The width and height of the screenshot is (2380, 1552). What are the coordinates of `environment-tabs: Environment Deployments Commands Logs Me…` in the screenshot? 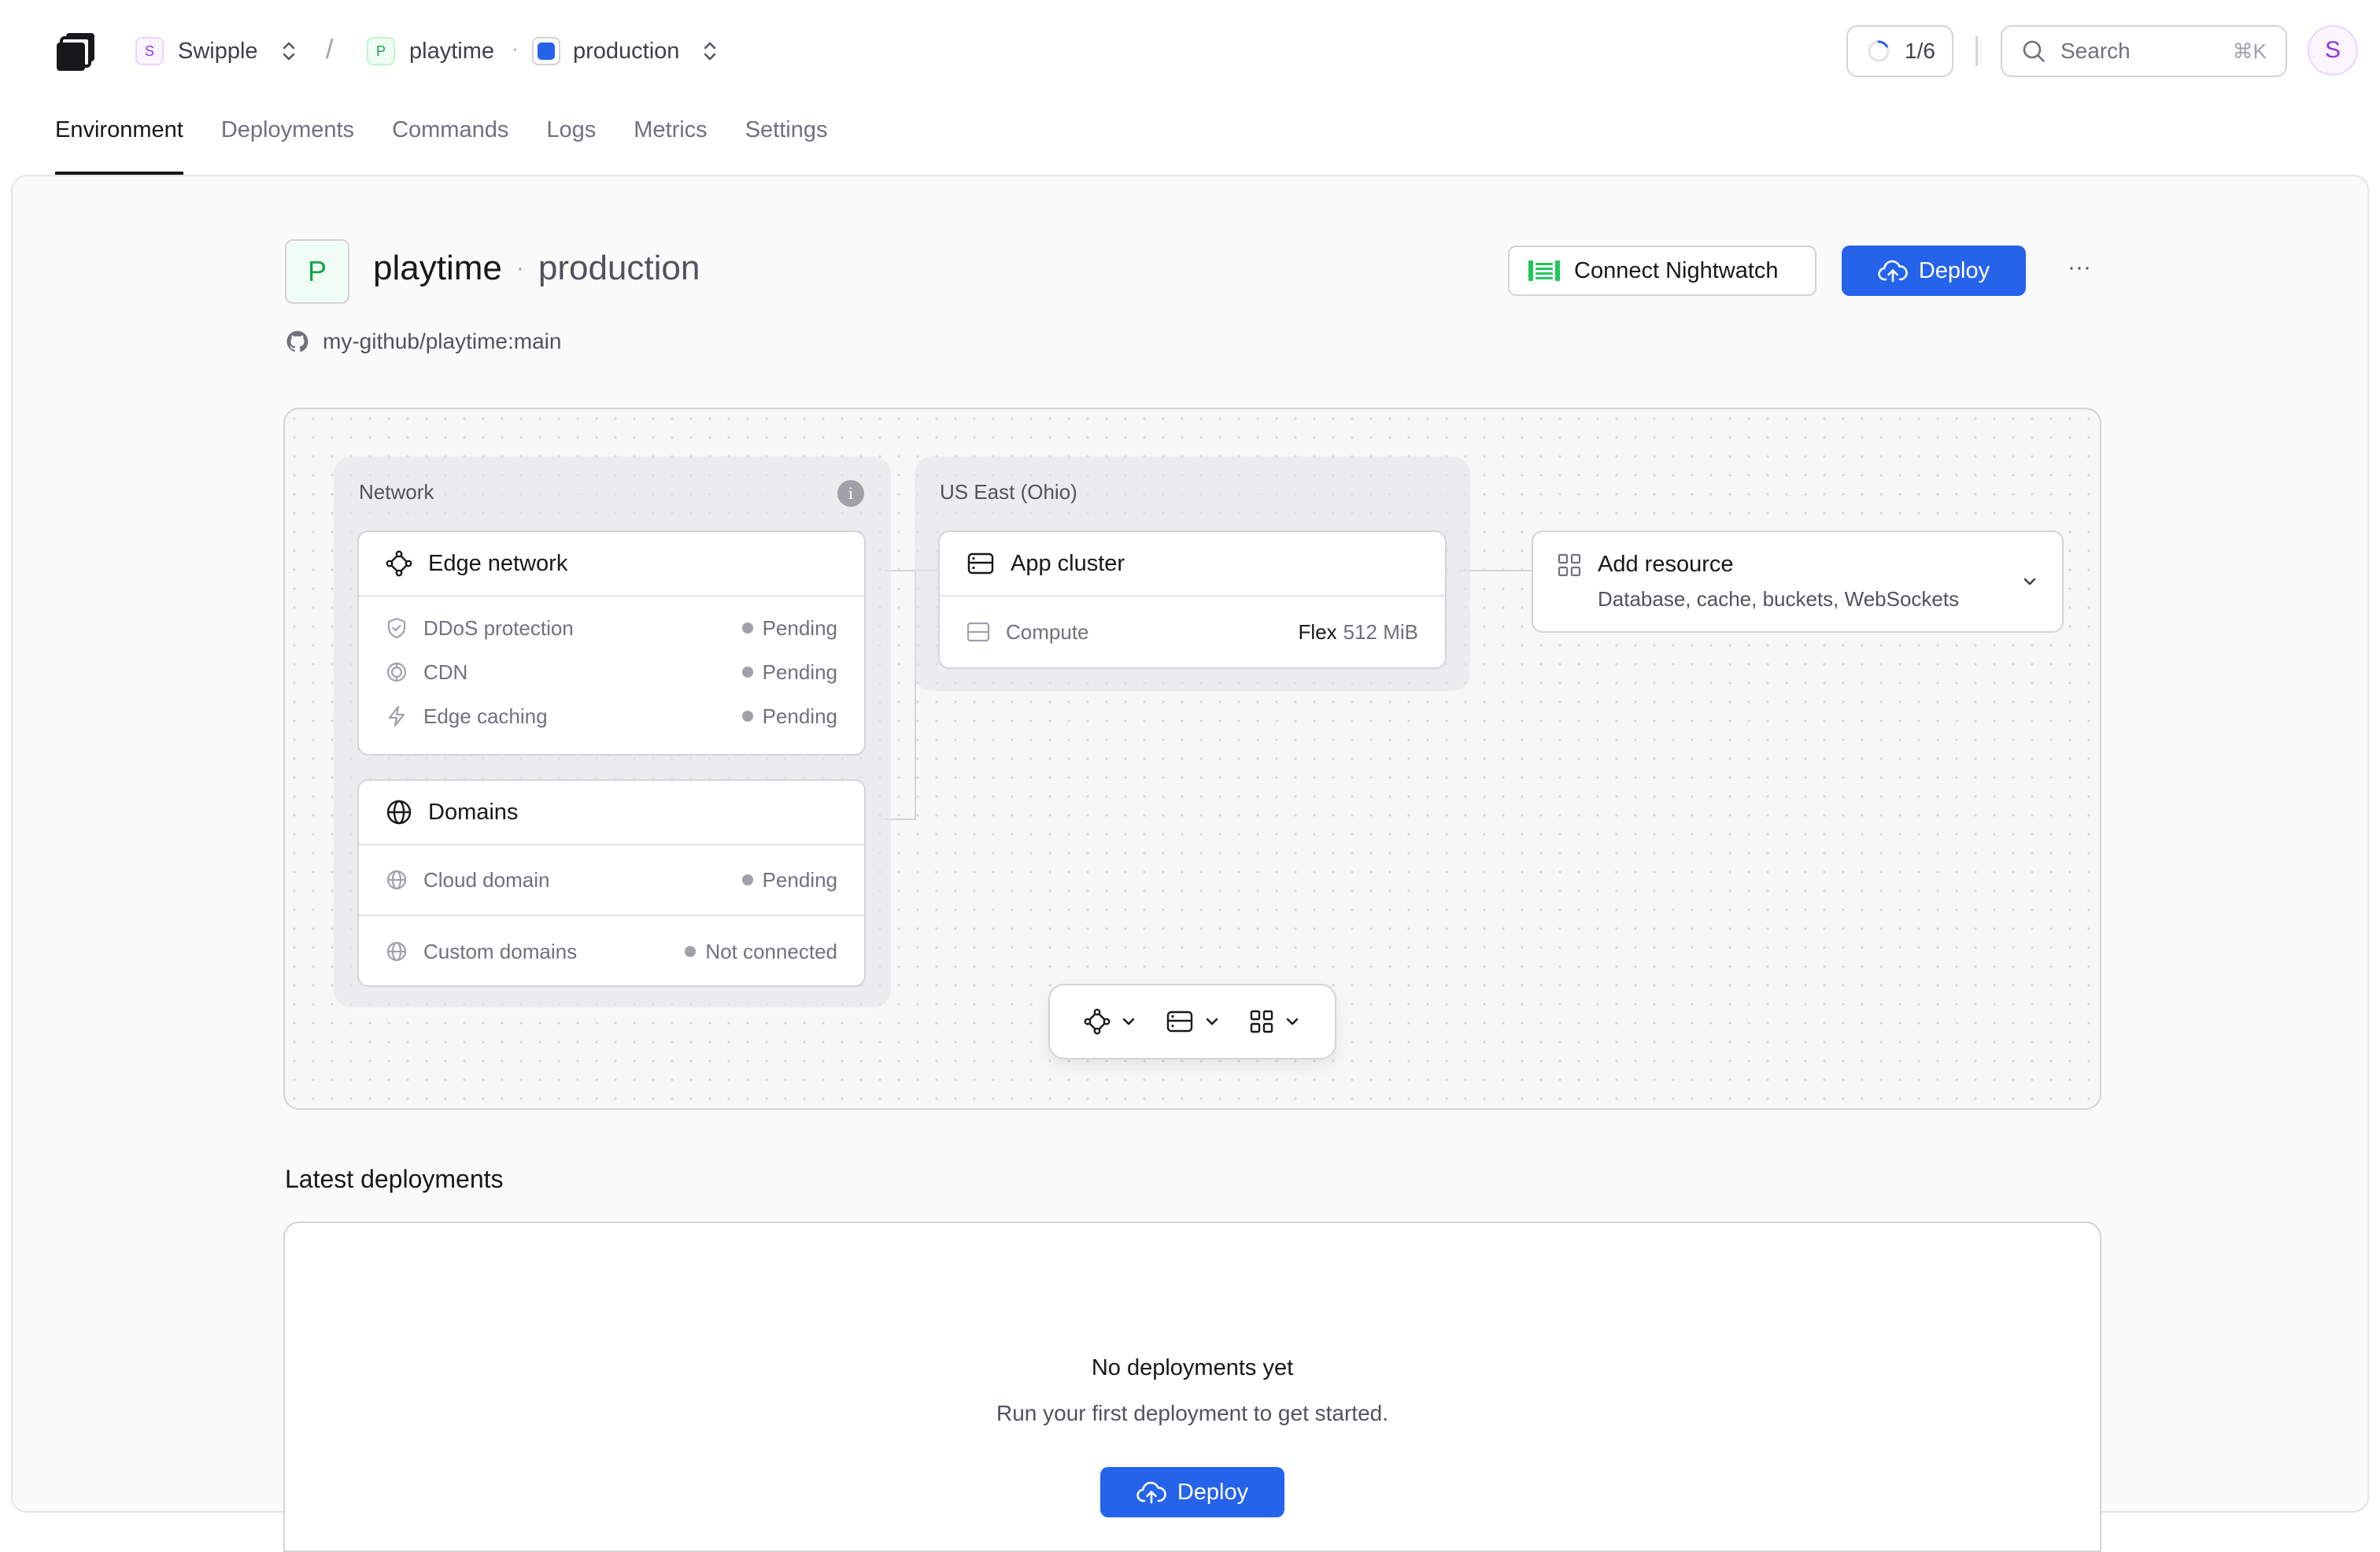 It's located at (441, 142).